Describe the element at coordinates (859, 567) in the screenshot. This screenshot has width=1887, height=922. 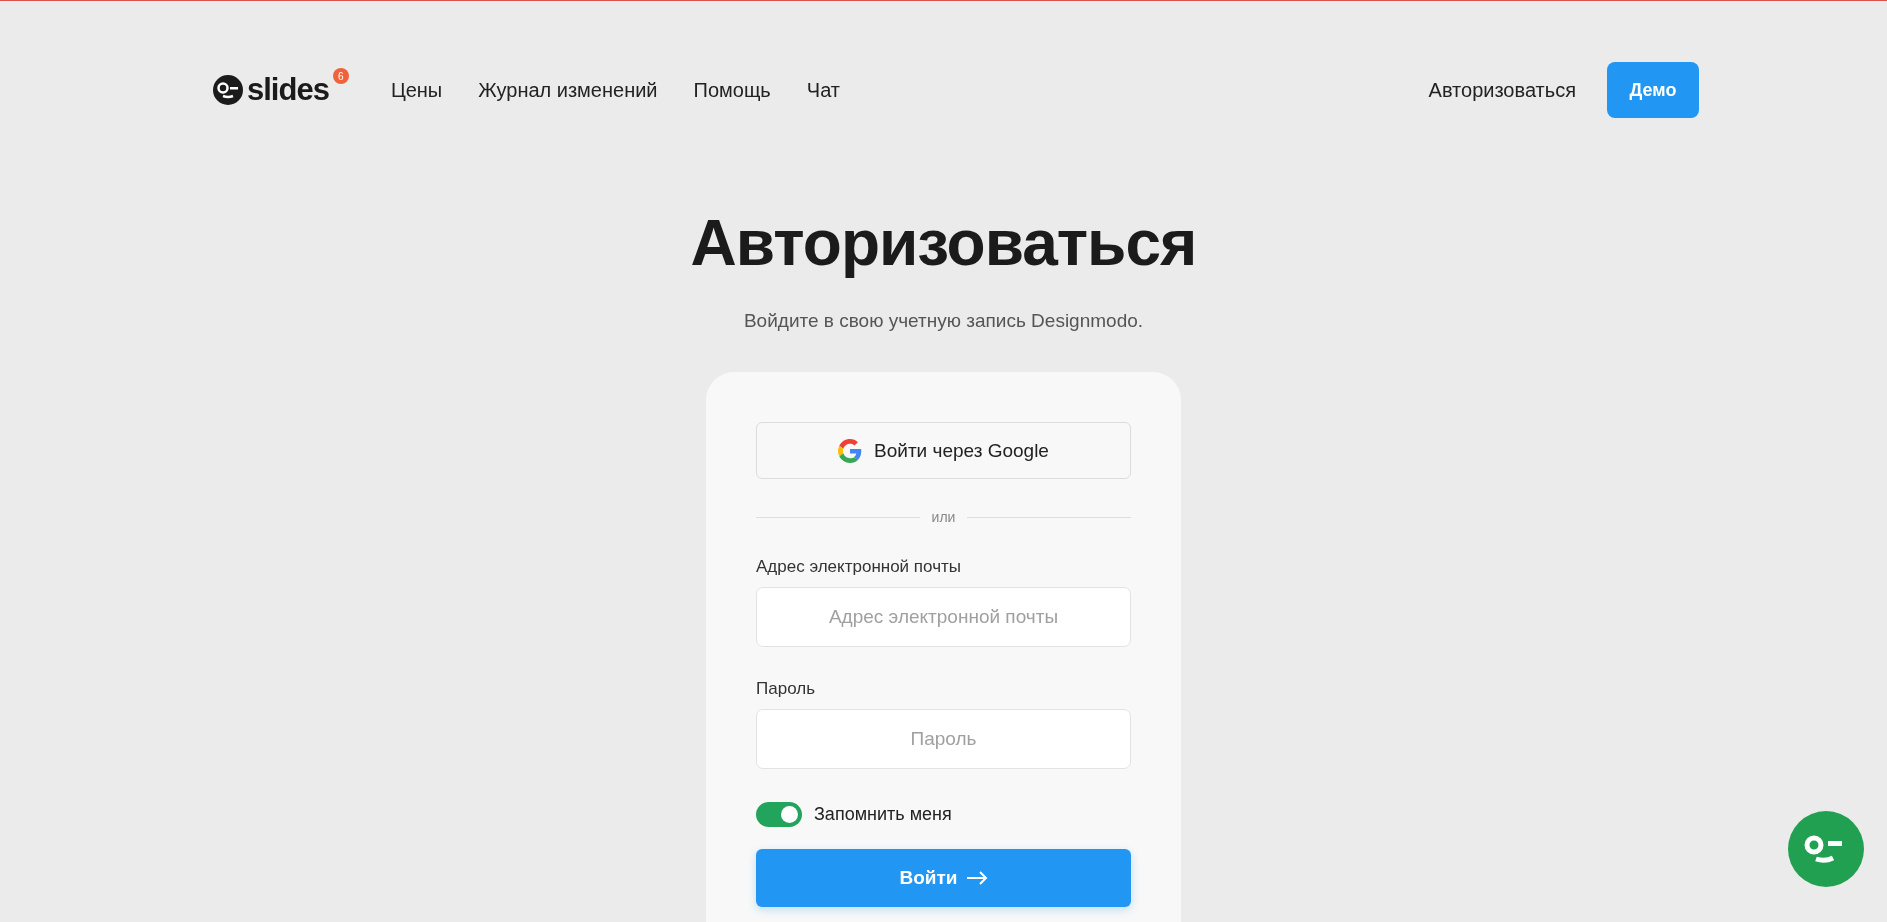
I see `field-label: Адрес электронной почты` at that location.